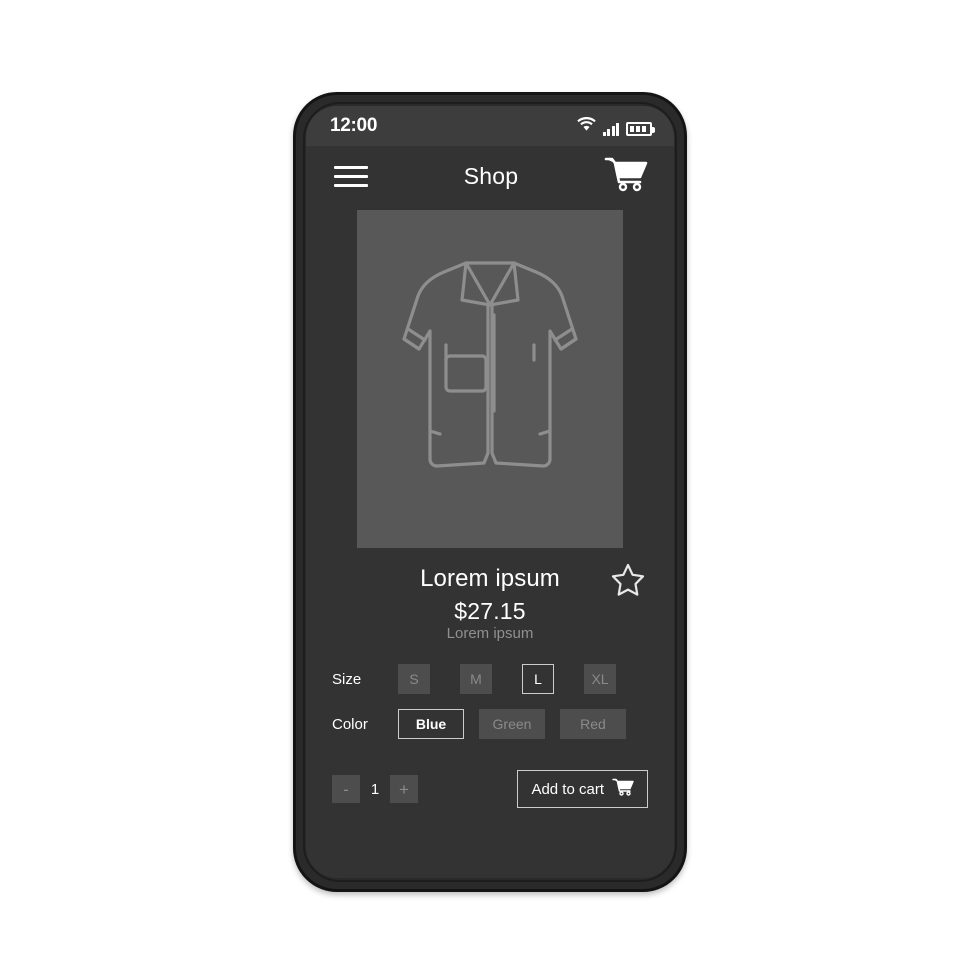  Describe the element at coordinates (350, 724) in the screenshot. I see `color-label: Color` at that location.